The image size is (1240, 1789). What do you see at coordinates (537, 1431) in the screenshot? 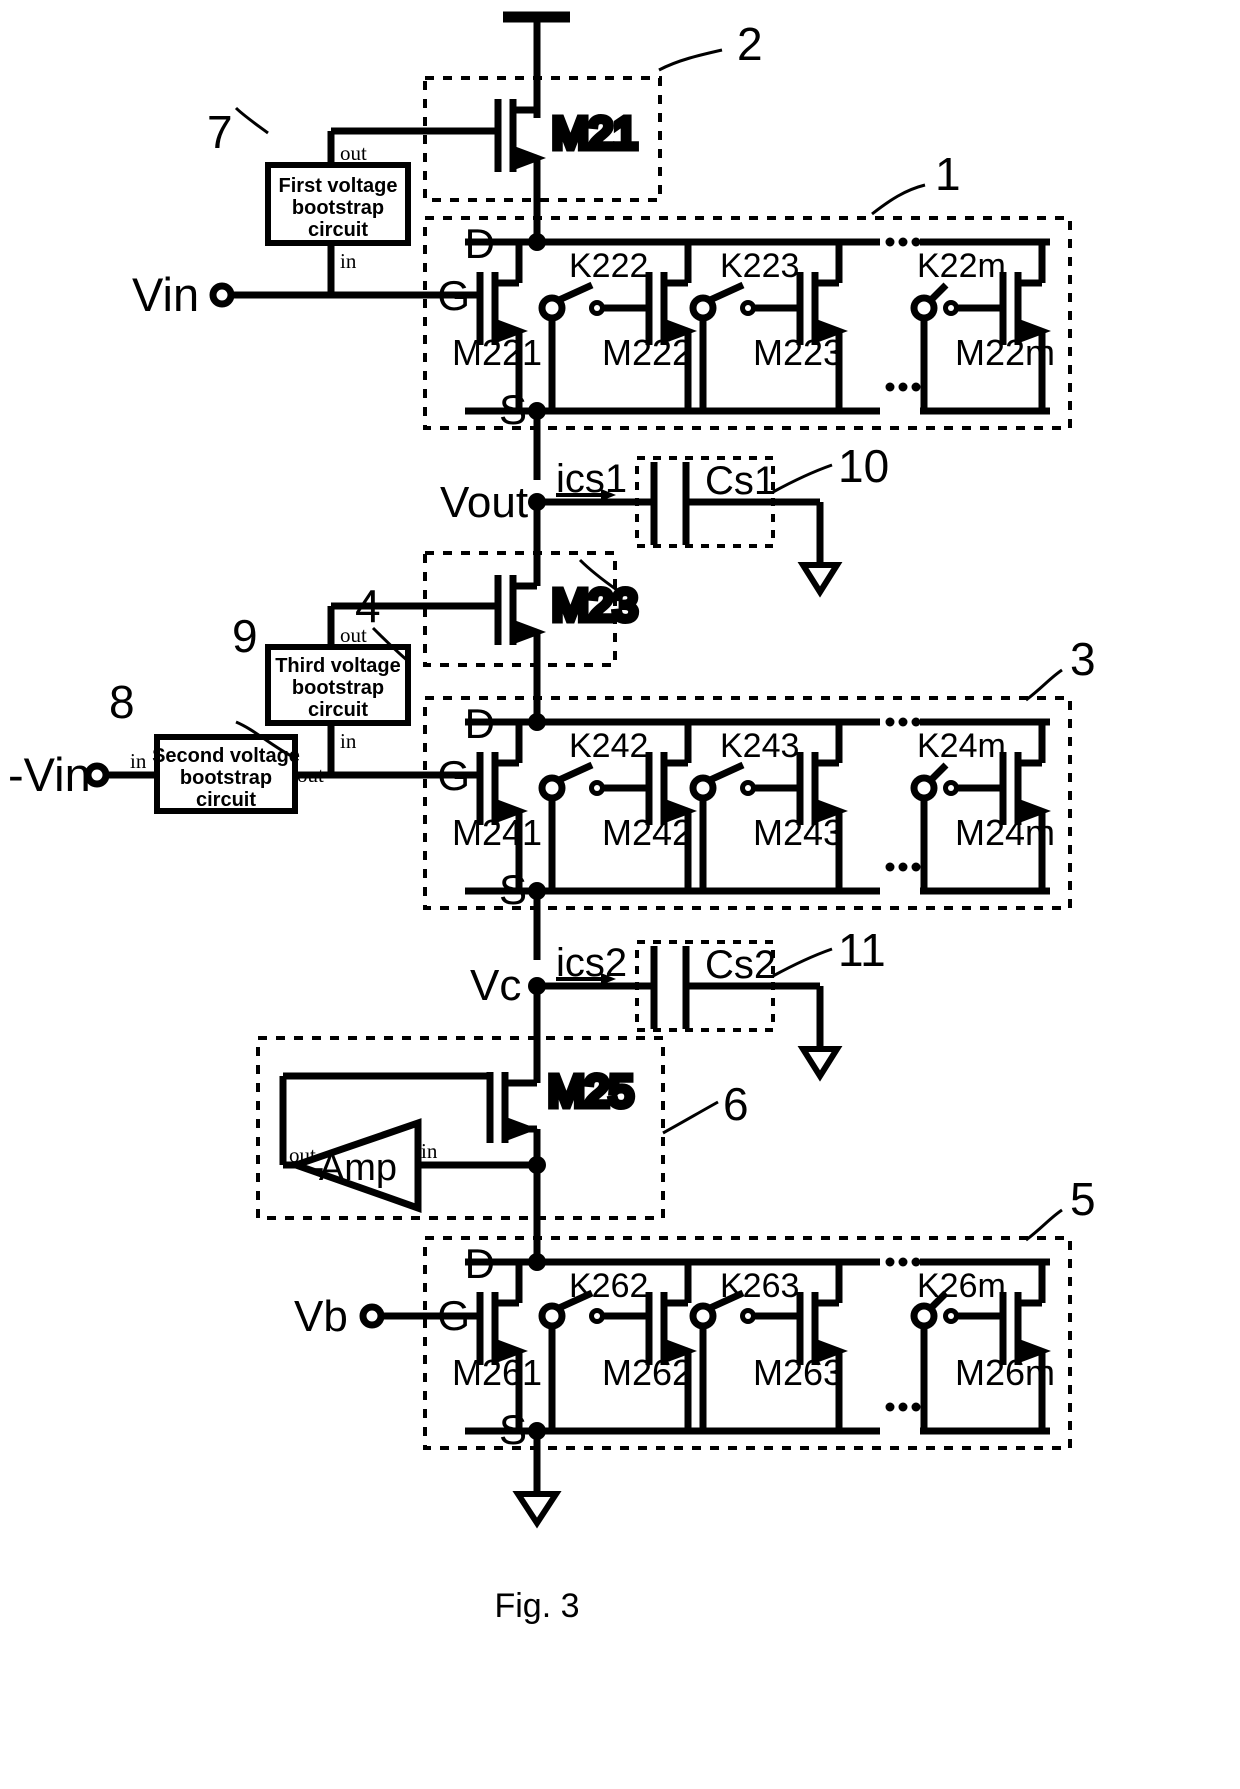
I see `junction-s5` at bounding box center [537, 1431].